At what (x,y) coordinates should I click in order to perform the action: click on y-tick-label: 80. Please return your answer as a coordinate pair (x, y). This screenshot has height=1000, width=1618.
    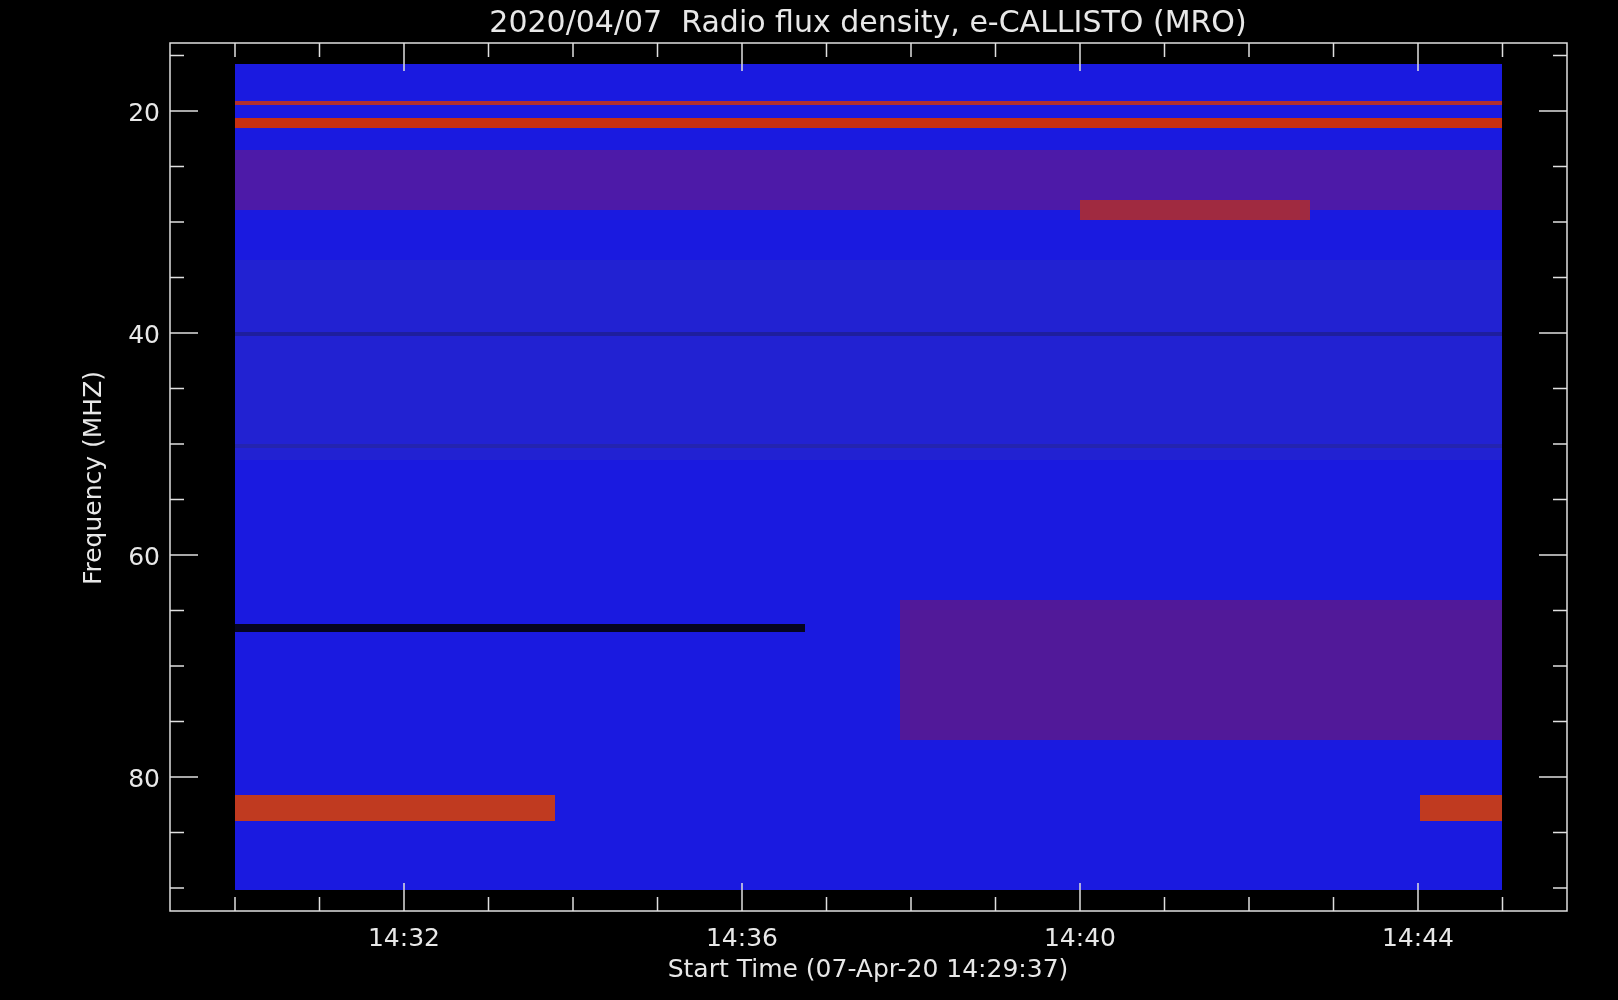
    Looking at the image, I should click on (144, 778).